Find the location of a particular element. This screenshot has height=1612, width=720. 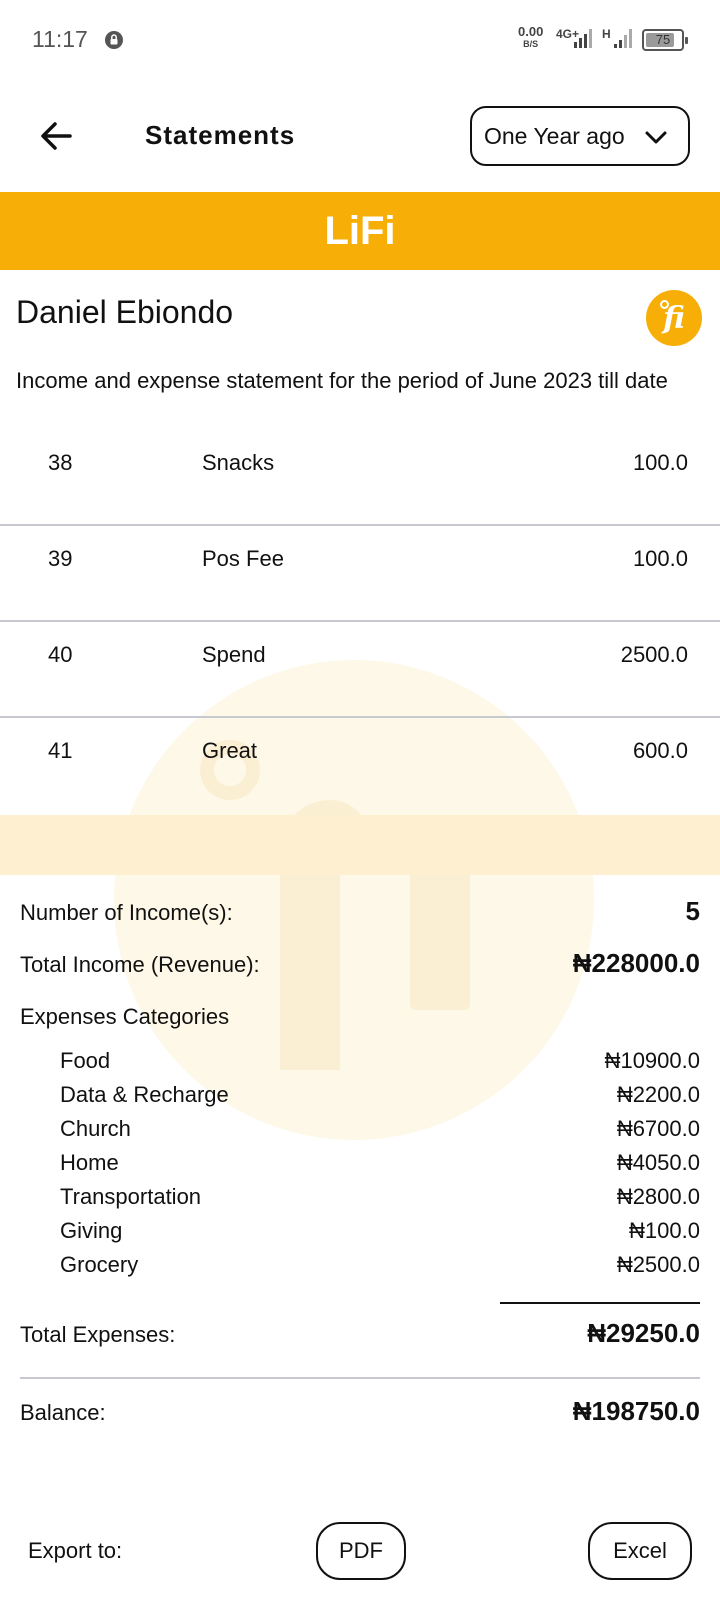

arrow-left-icon is located at coordinates (56, 136).